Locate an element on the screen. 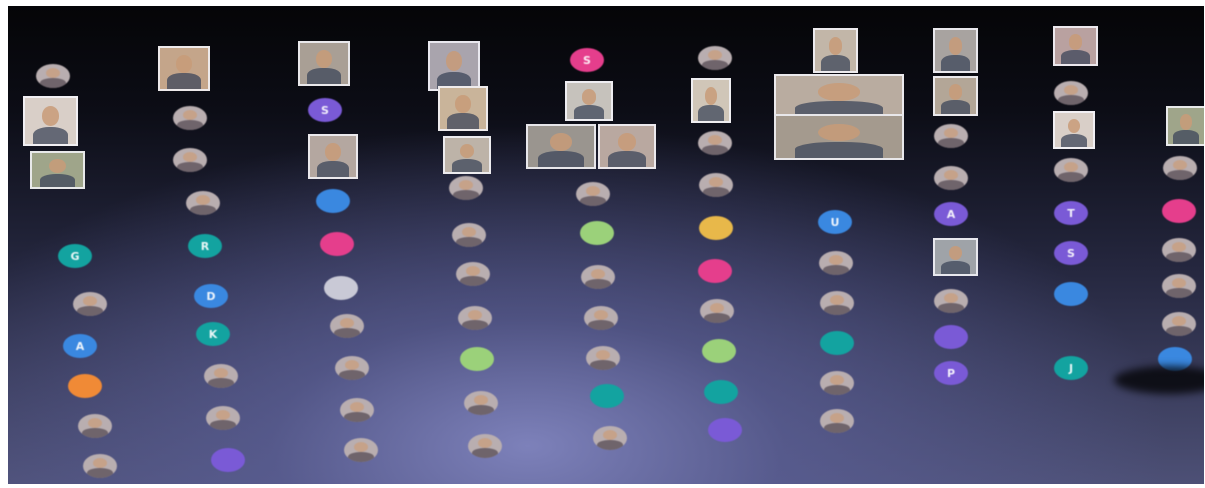 Image resolution: width=1205 pixels, height=488 pixels. participant-initial-avatar: R is located at coordinates (205, 246).